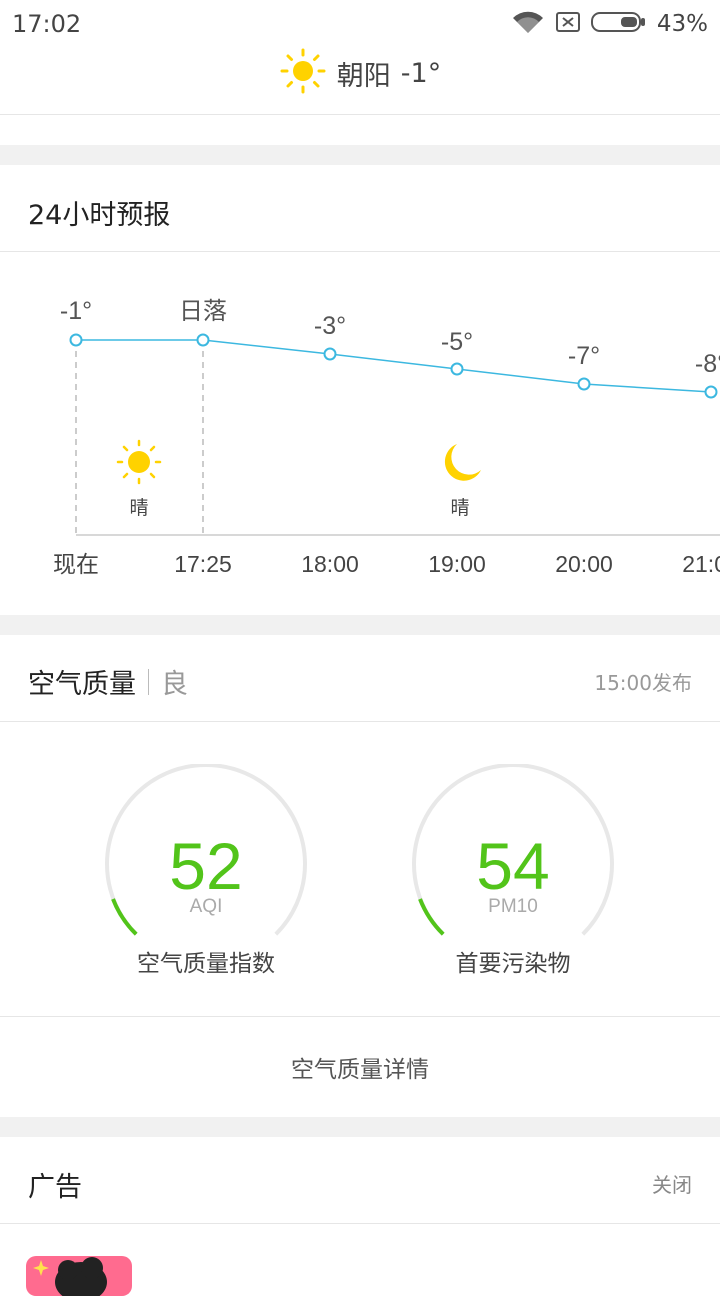 The width and height of the screenshot is (720, 1296). I want to click on battery-percent: 43%, so click(682, 24).